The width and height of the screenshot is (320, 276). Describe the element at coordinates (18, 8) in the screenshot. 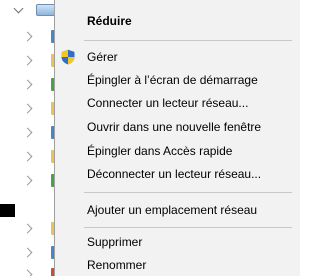

I see `chevron-down-icon` at that location.